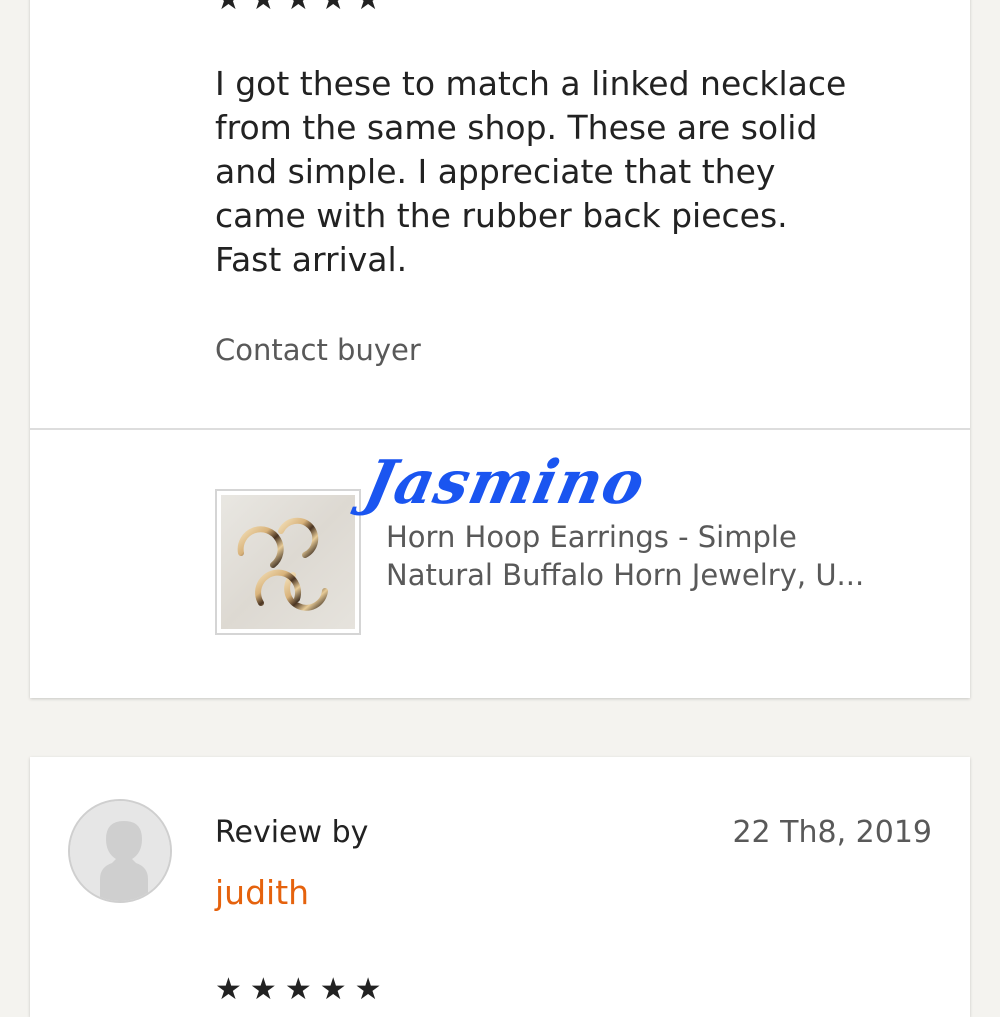 Image resolution: width=1000 pixels, height=1017 pixels. I want to click on contact-buyer-link: Contact buyer, so click(318, 350).